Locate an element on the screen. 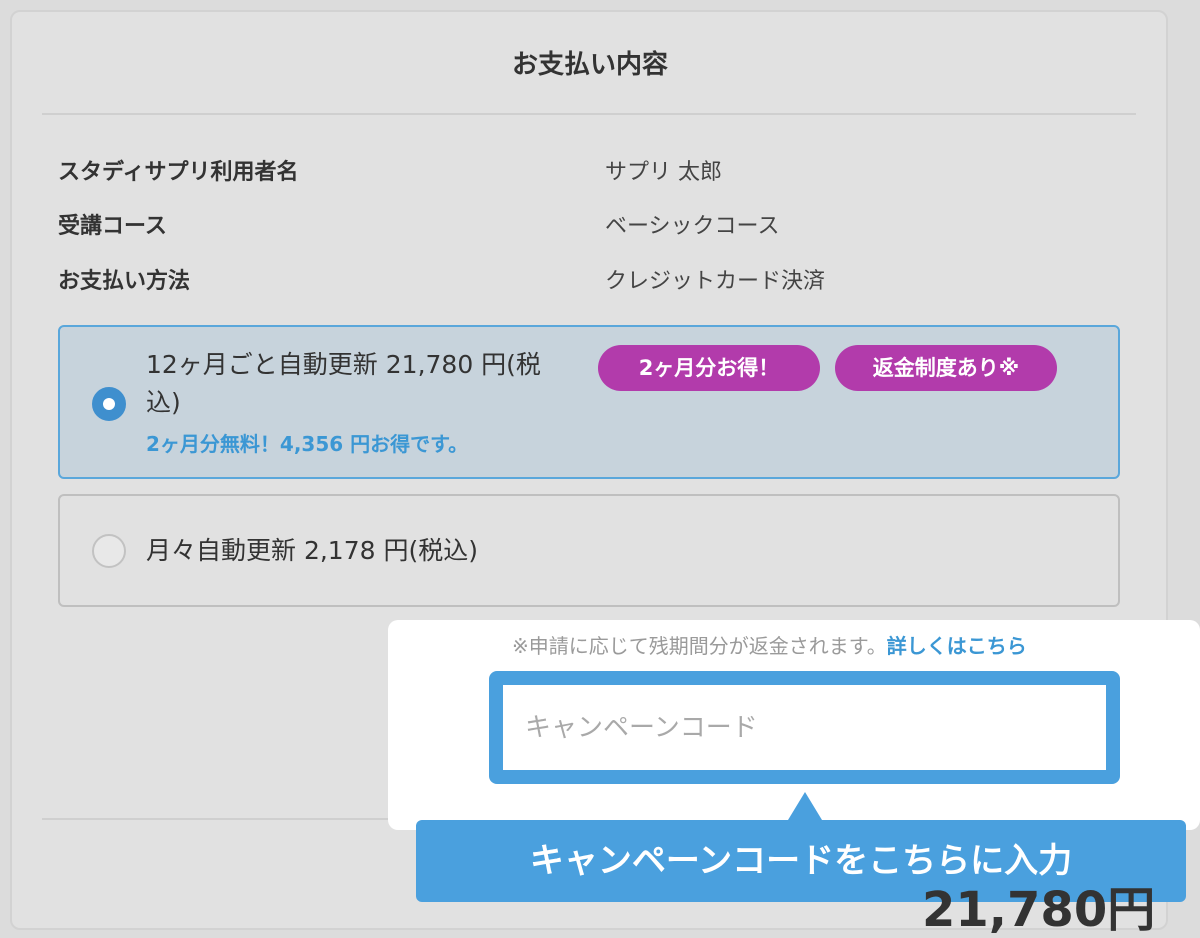  plan-monthly-label: 月々自動更新 2,178 円(税込) is located at coordinates (312, 550).